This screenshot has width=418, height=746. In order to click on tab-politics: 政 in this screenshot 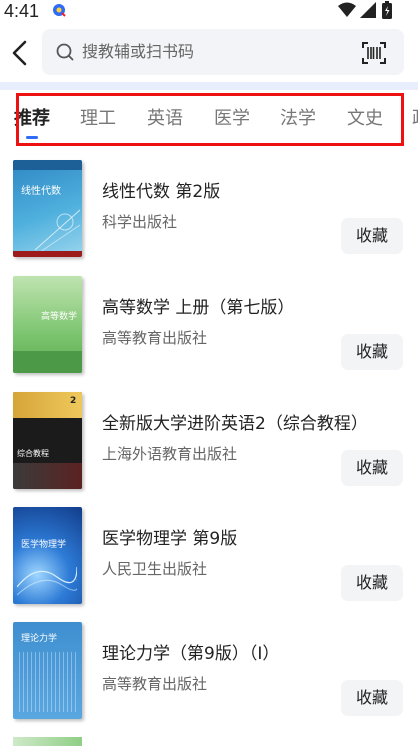, I will do `click(415, 119)`.